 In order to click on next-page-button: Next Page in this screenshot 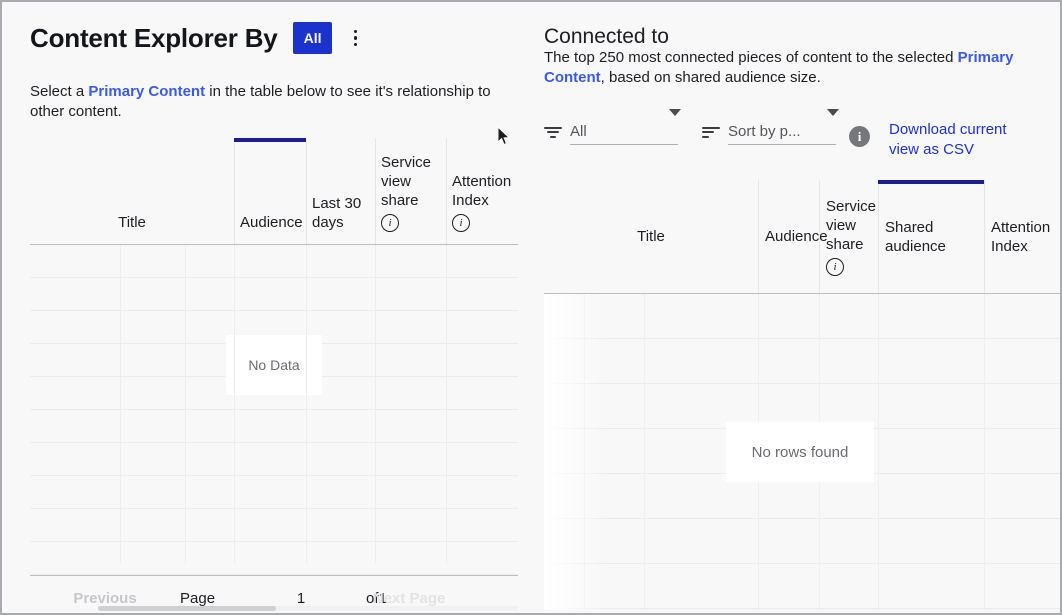, I will do `click(409, 598)`.